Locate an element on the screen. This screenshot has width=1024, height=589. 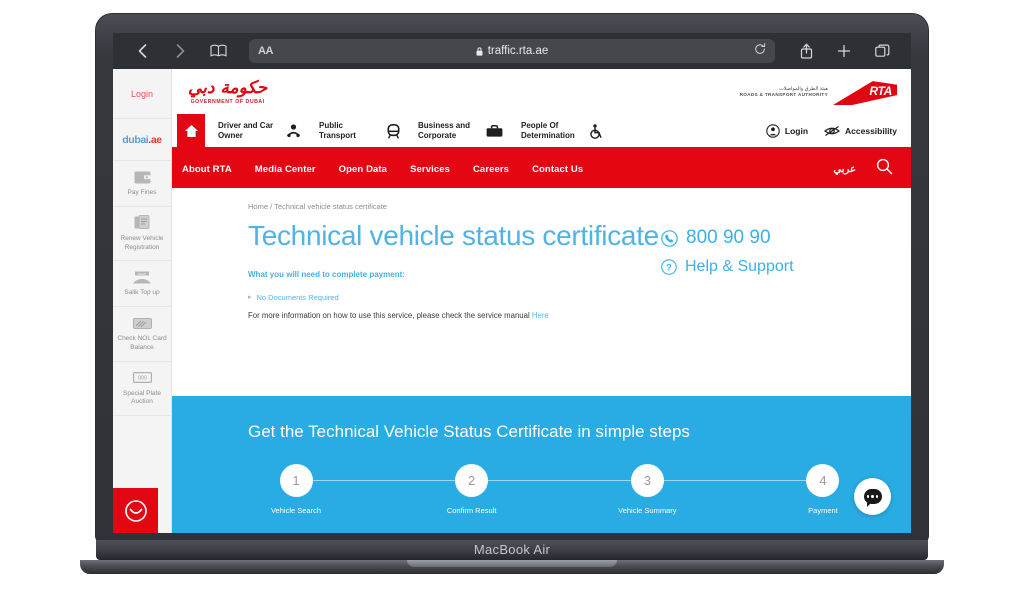
sidebar-item-pay-fines: Pay Fines is located at coordinates (142, 184).